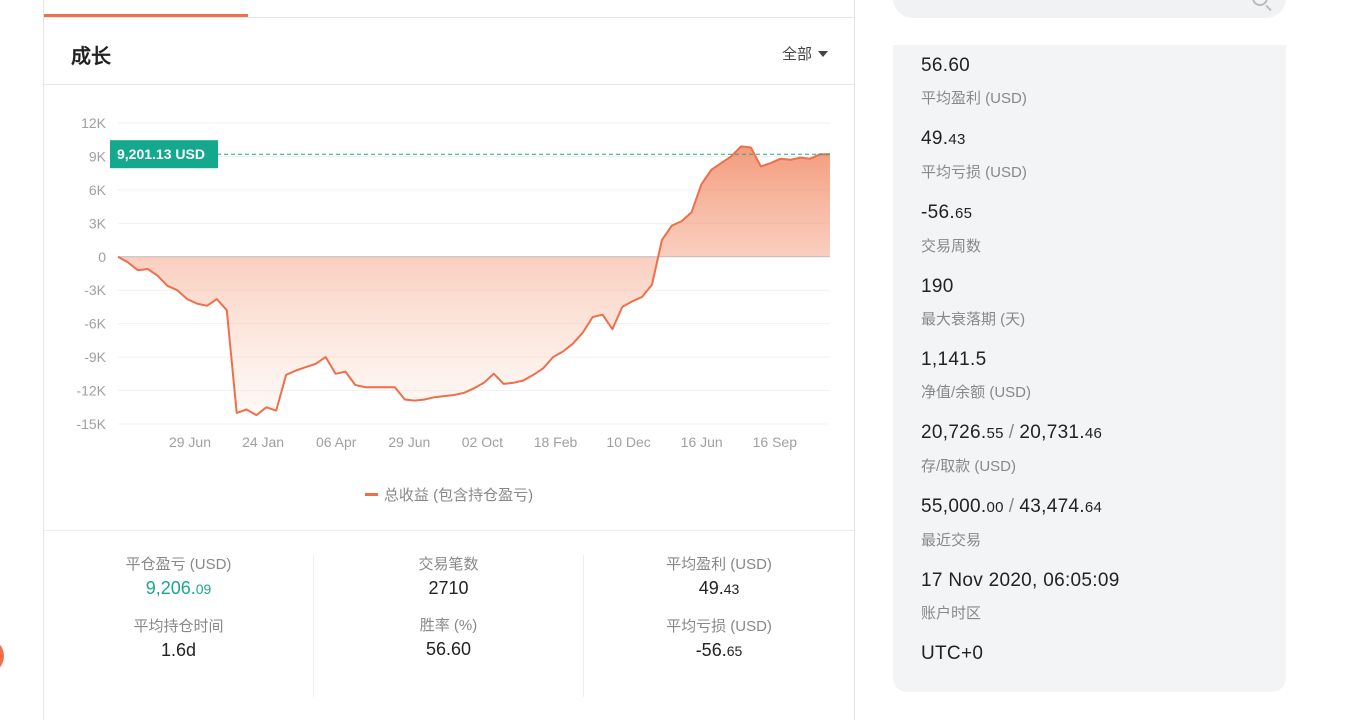 This screenshot has height=720, width=1347. What do you see at coordinates (954, 506) in the screenshot?
I see `deposits-int: 55,000.` at bounding box center [954, 506].